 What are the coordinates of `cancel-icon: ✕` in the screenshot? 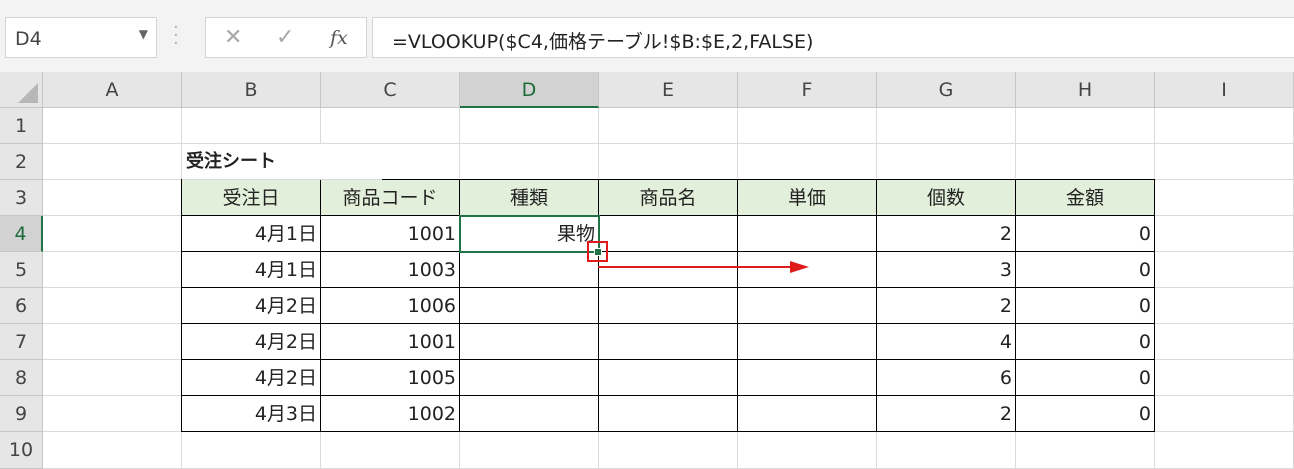 It's located at (233, 37).